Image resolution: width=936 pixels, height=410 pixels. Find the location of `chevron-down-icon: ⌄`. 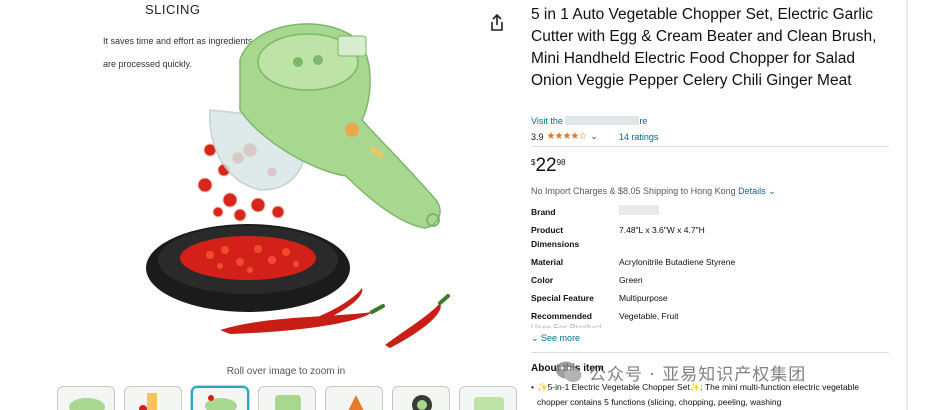

chevron-down-icon: ⌄ is located at coordinates (594, 136).